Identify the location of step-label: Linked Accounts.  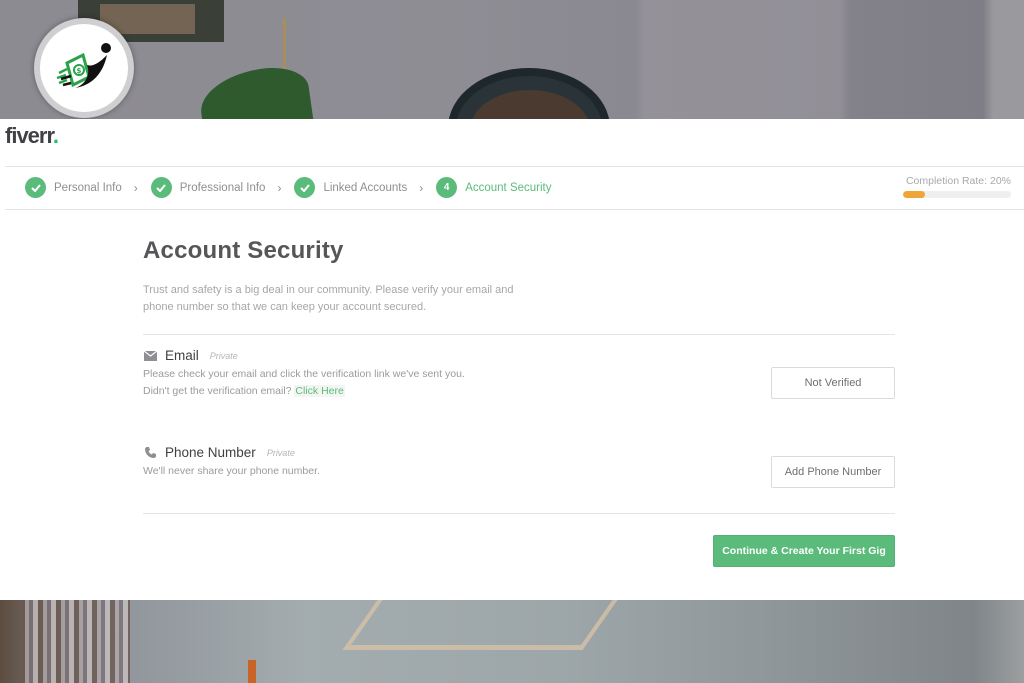
(365, 187).